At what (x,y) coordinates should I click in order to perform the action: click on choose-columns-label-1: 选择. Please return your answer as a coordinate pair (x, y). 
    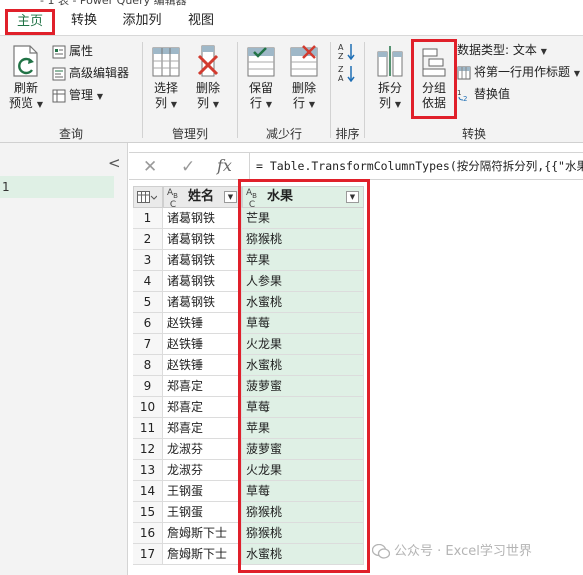
    Looking at the image, I should click on (165, 88).